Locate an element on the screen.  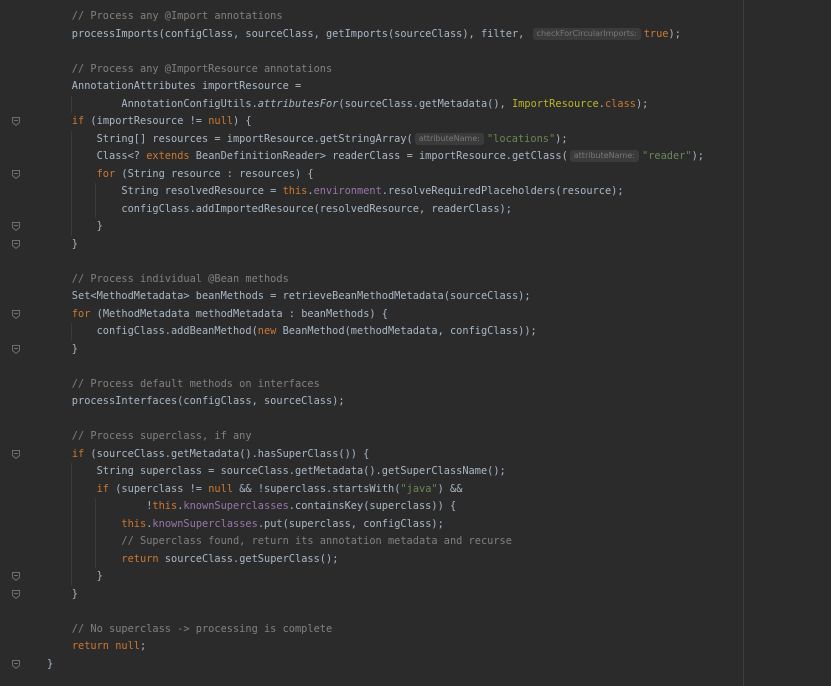
parameter-hint: checkForCircularImports: is located at coordinates (586, 33).